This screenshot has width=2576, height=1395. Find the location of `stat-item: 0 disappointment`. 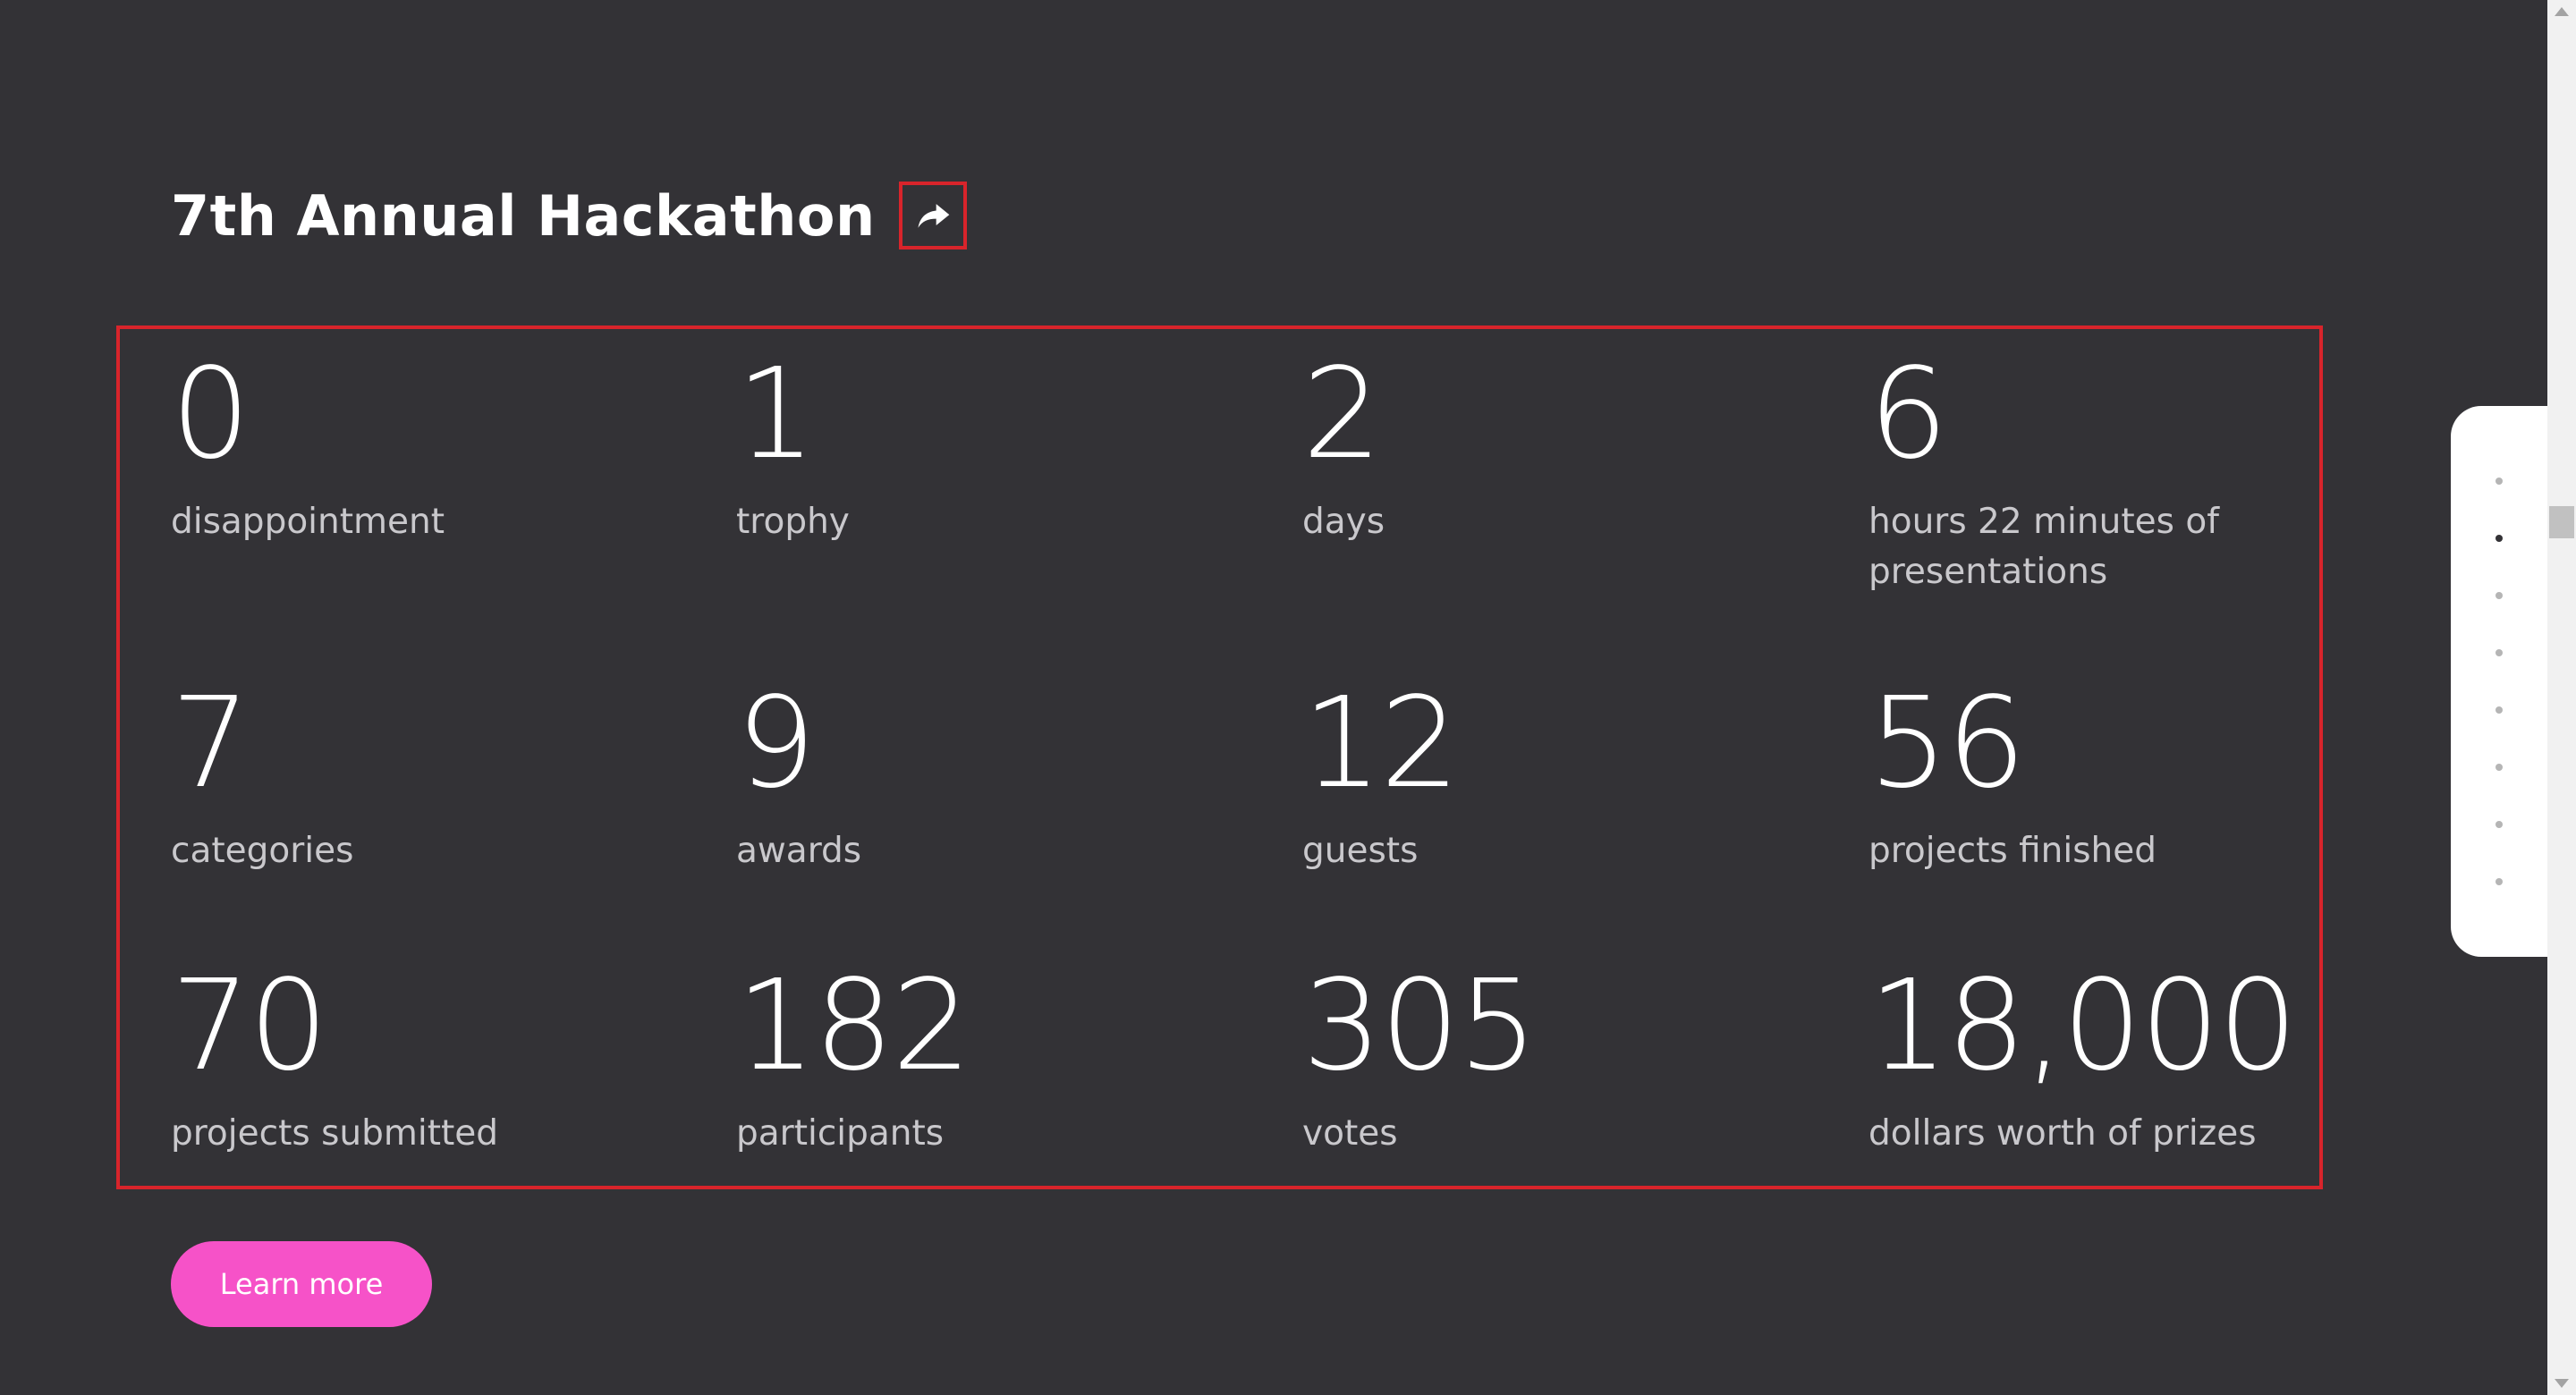

stat-item: 0 disappointment is located at coordinates (430, 449).